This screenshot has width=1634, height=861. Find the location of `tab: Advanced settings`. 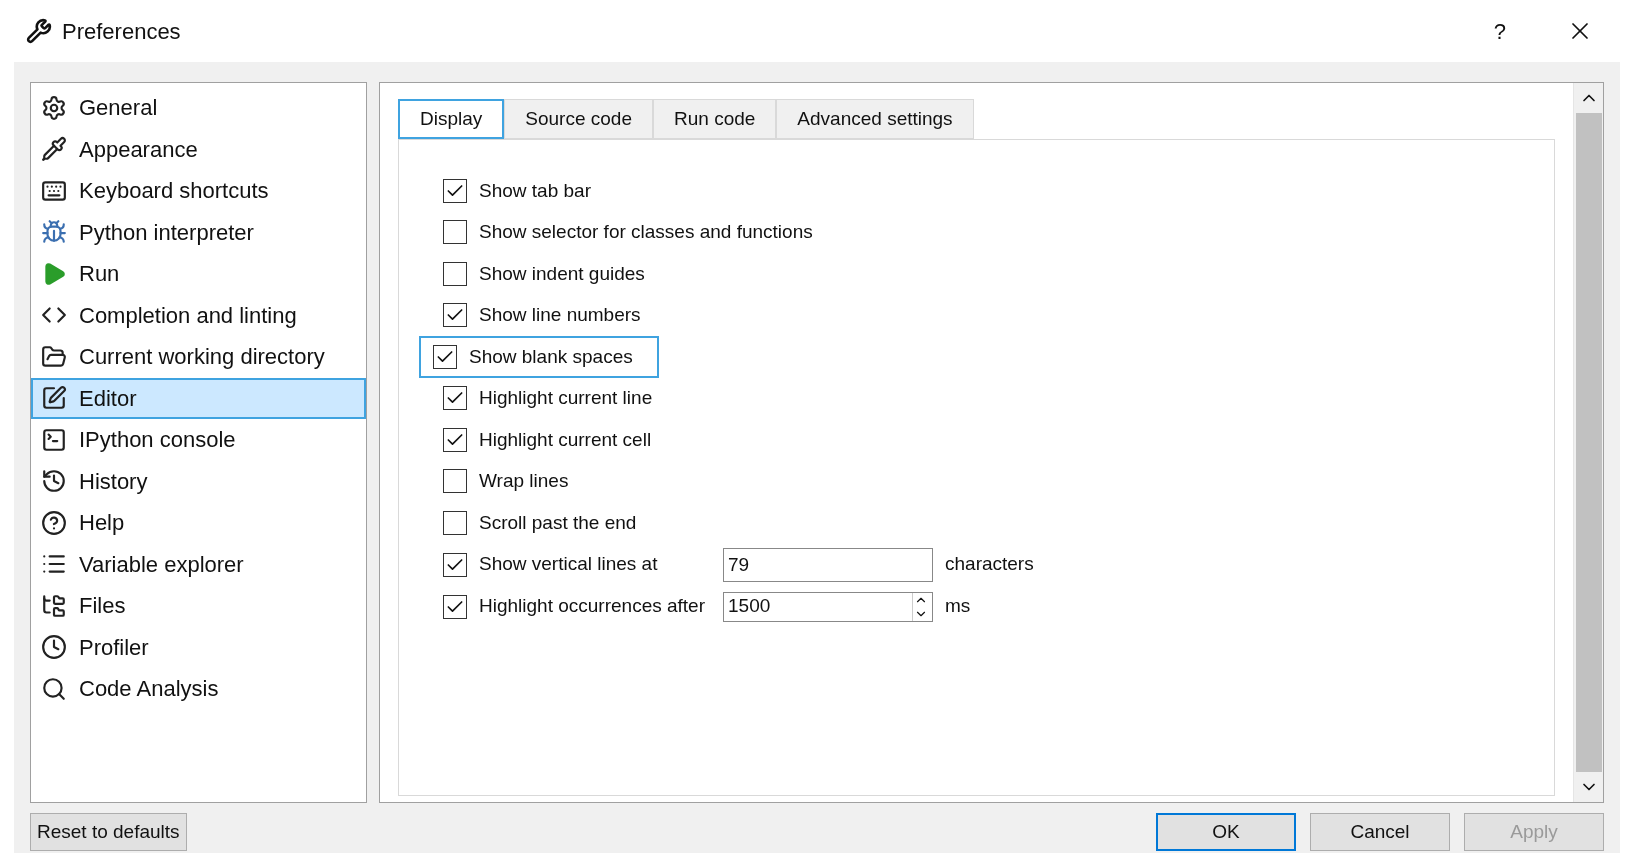

tab: Advanced settings is located at coordinates (875, 119).